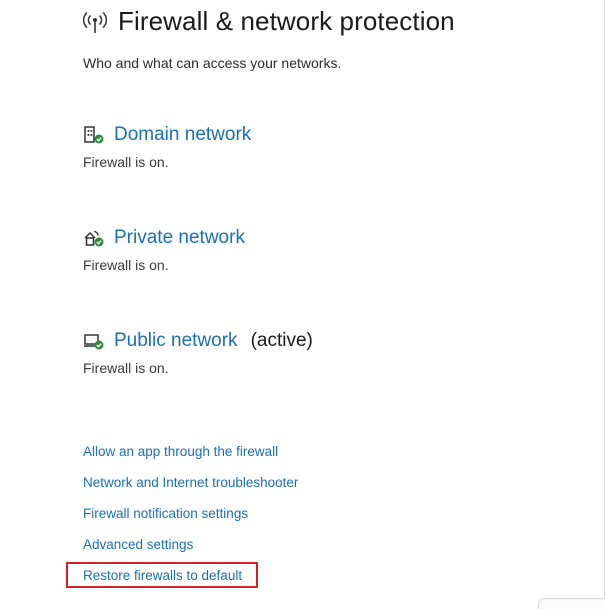 The image size is (605, 609). What do you see at coordinates (95, 22) in the screenshot?
I see `antenna-icon` at bounding box center [95, 22].